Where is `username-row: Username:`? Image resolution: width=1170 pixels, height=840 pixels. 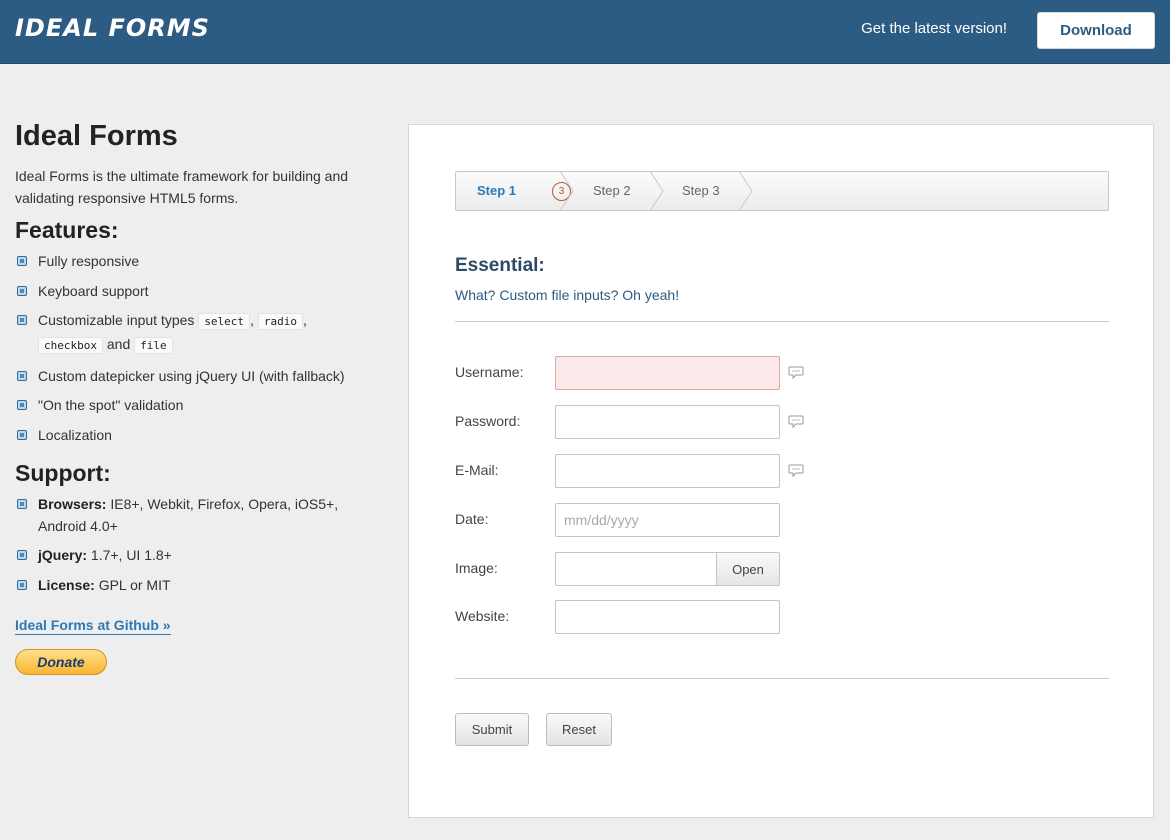
username-row: Username: is located at coordinates (655, 373).